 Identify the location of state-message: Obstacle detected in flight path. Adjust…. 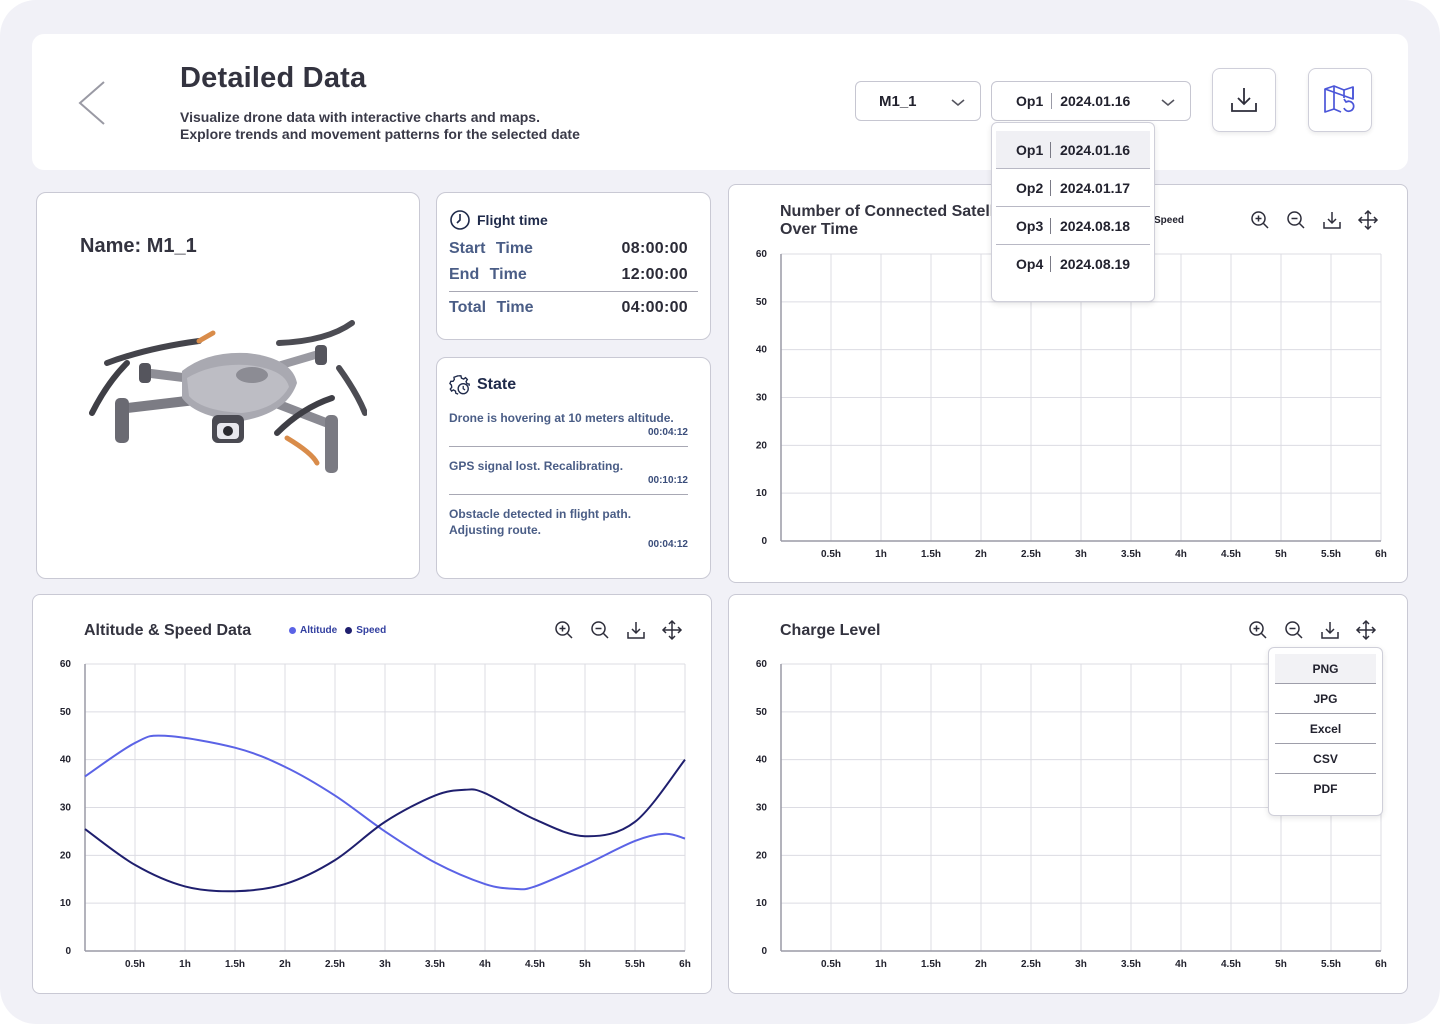
(540, 522).